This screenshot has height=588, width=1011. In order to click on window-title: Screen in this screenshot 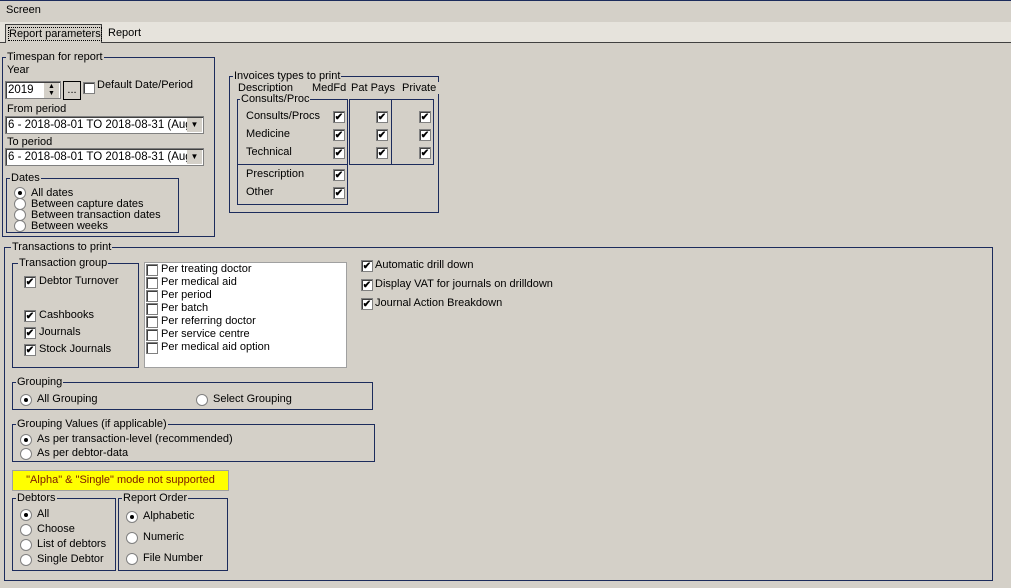, I will do `click(23, 10)`.